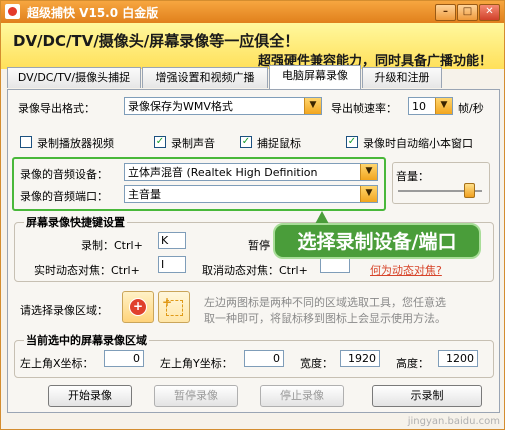 The width and height of the screenshot is (505, 430). I want to click on minimize-button: –, so click(445, 12).